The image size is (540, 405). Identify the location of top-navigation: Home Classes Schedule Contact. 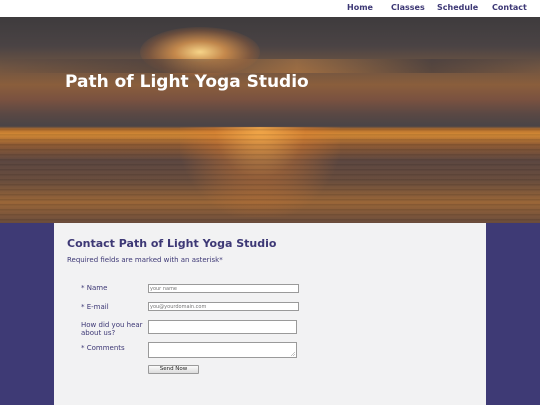
(270, 8).